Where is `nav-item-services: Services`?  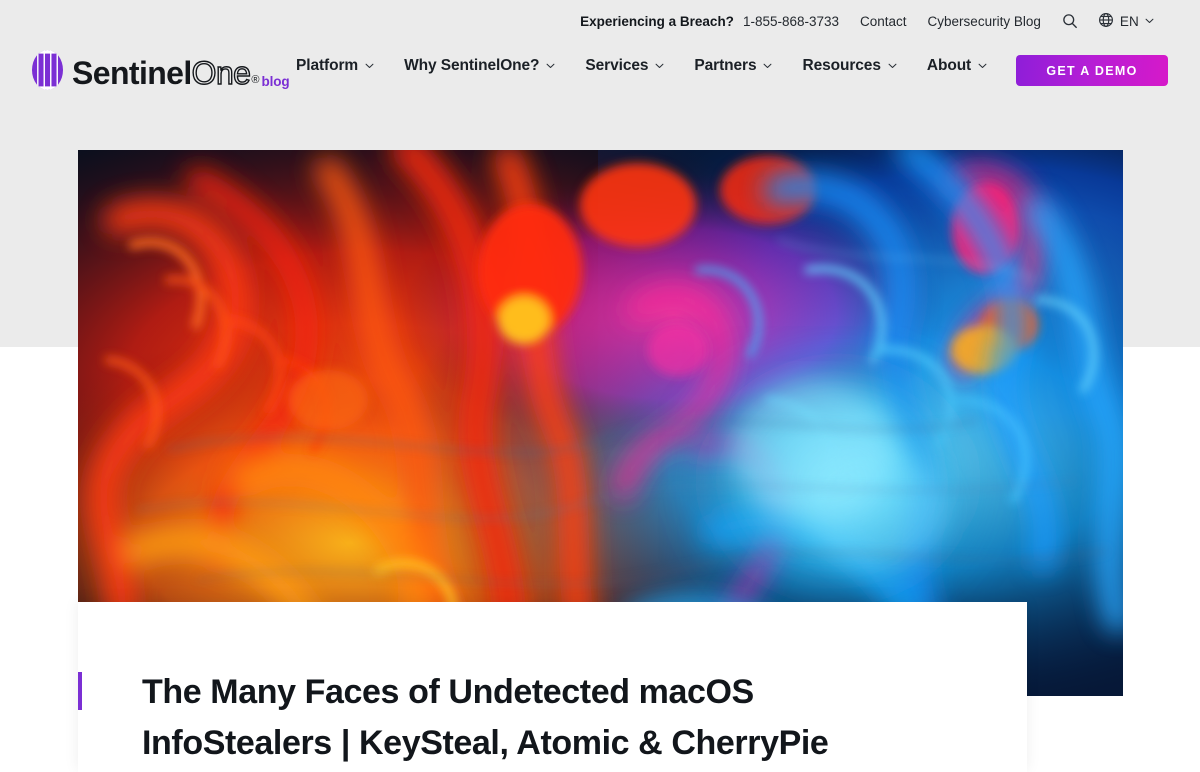 nav-item-services: Services is located at coordinates (624, 66).